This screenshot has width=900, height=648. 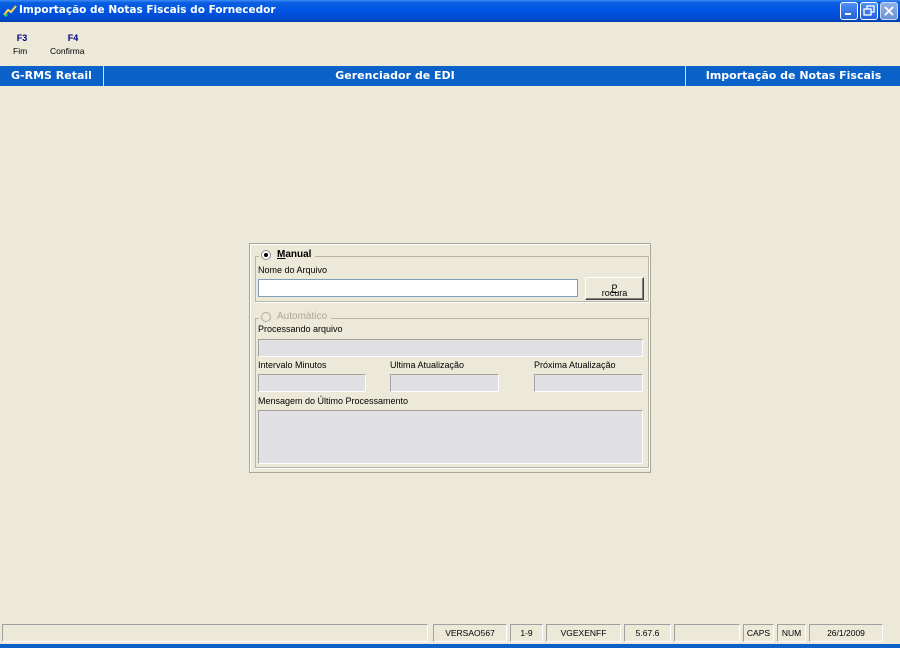 I want to click on header-screen: Importação de Notas Fiscais, so click(x=793, y=75).